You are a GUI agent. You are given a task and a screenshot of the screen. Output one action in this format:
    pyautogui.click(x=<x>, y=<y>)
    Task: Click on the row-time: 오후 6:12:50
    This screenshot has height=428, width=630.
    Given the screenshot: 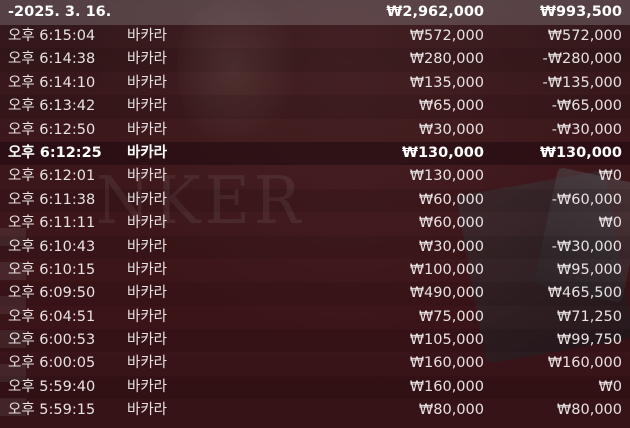 What is the action you would take?
    pyautogui.click(x=52, y=129)
    